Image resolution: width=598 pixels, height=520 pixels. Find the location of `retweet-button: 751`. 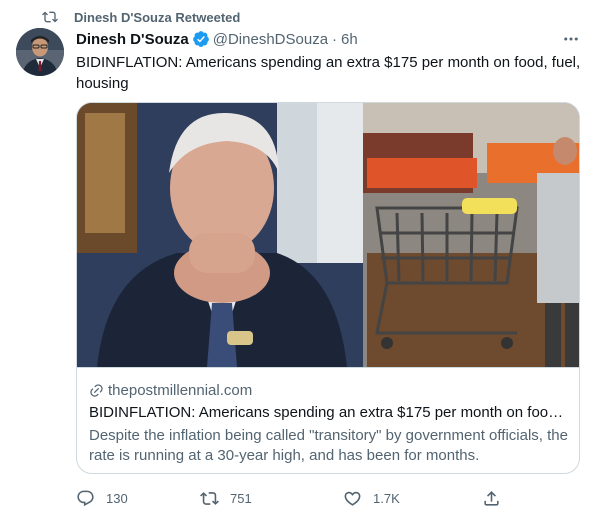

retweet-button: 751 is located at coordinates (226, 498).